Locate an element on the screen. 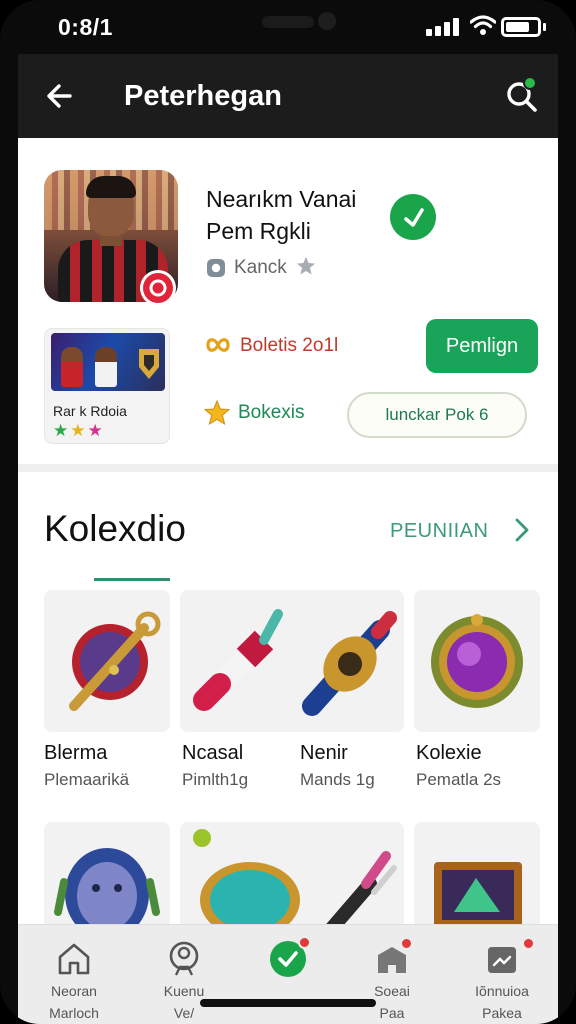 This screenshot has width=576, height=1024. team-card: Rar k Rdoia ★★★ is located at coordinates (107, 386).